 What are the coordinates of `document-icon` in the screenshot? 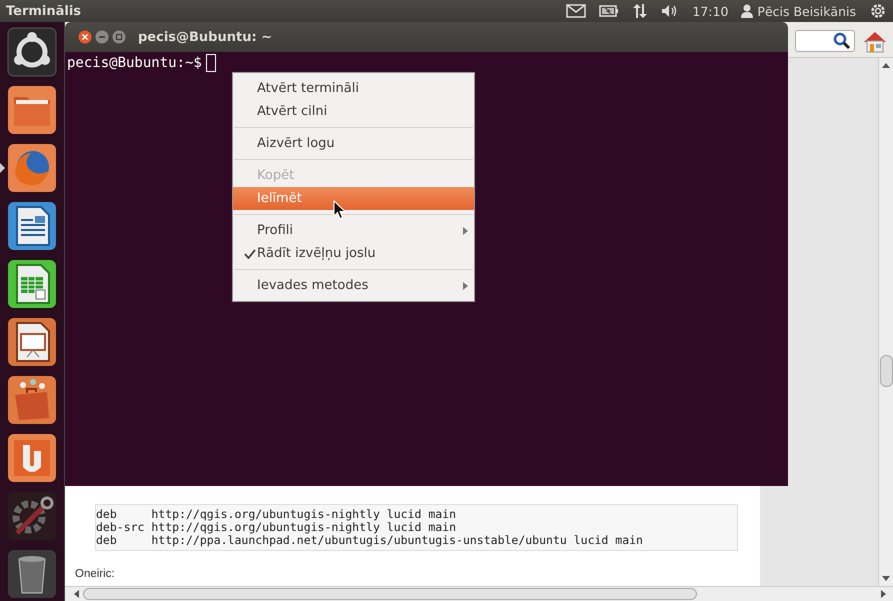 It's located at (32, 226).